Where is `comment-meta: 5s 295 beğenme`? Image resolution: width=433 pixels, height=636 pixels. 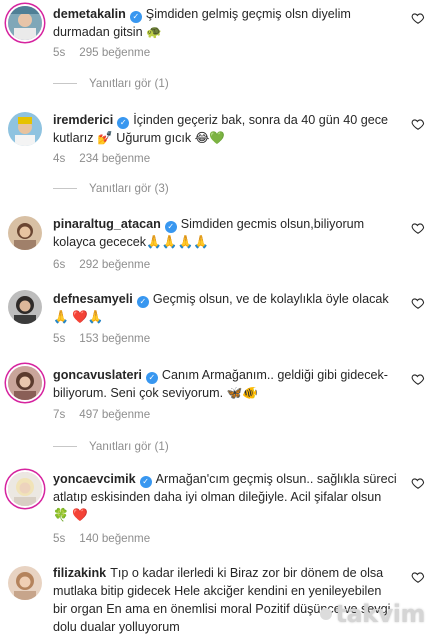 comment-meta: 5s 295 beğenme is located at coordinates (108, 52).